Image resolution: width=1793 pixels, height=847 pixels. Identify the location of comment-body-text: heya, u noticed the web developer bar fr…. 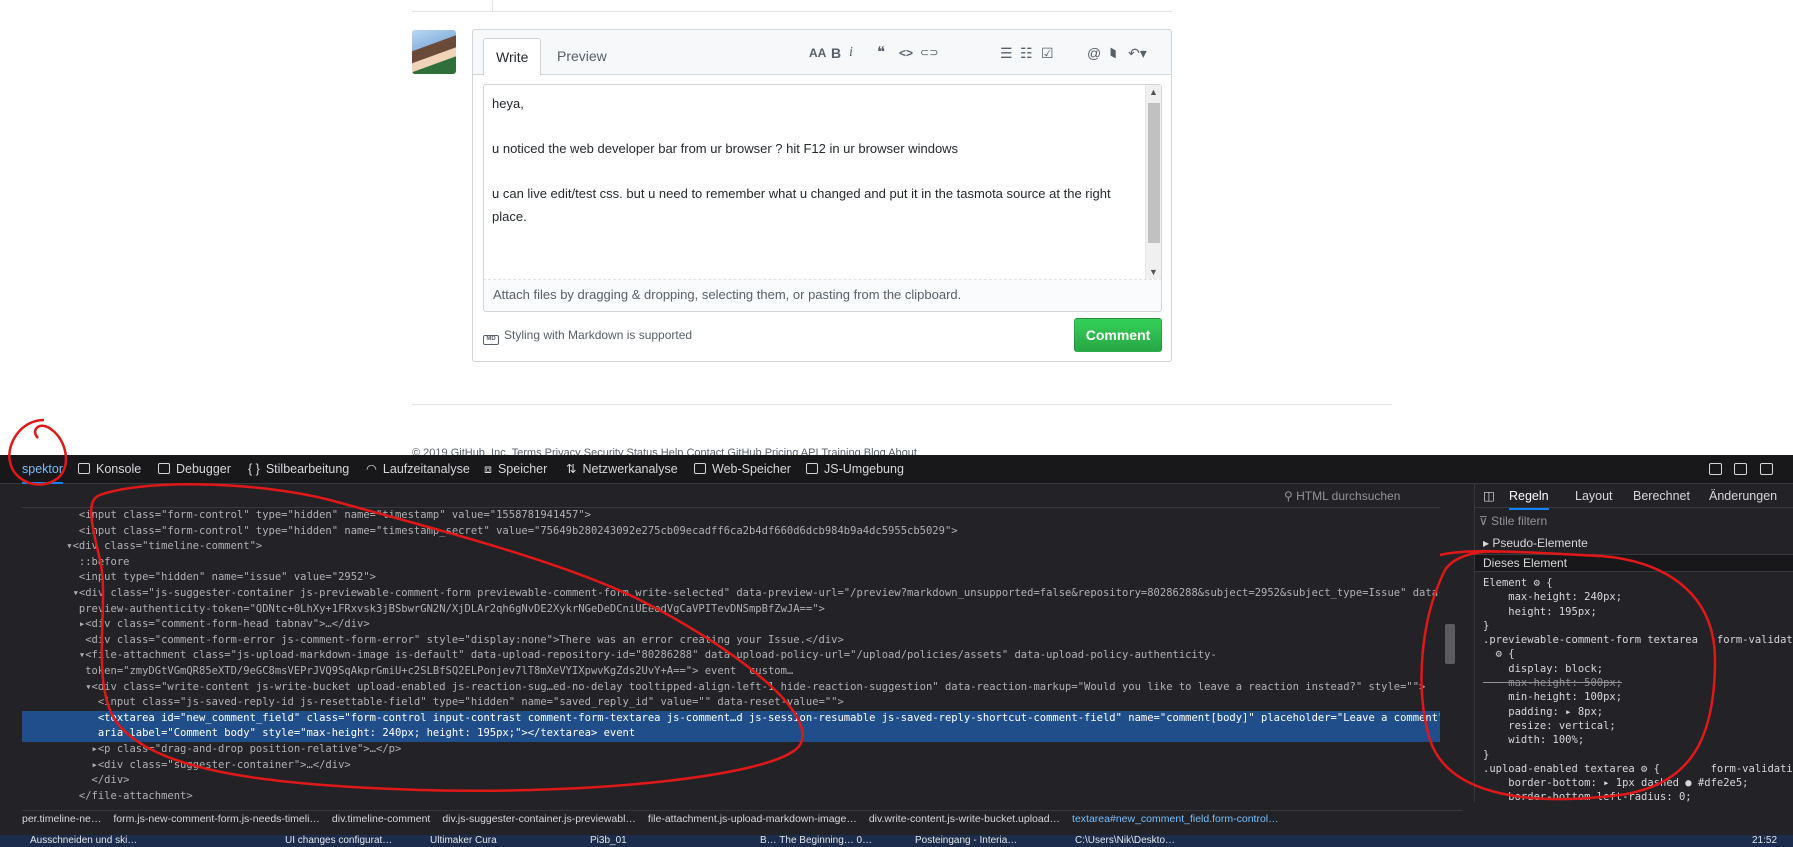
(812, 160).